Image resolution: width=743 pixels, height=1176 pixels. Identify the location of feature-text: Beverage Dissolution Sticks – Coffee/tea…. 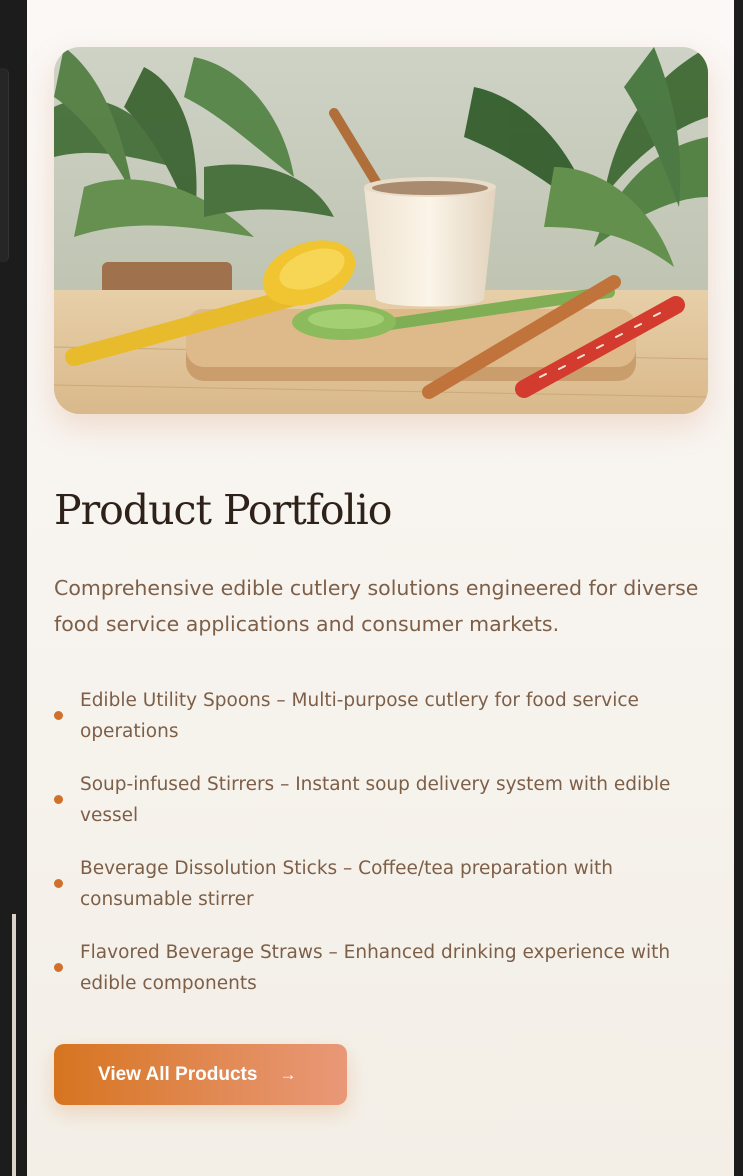
(346, 884).